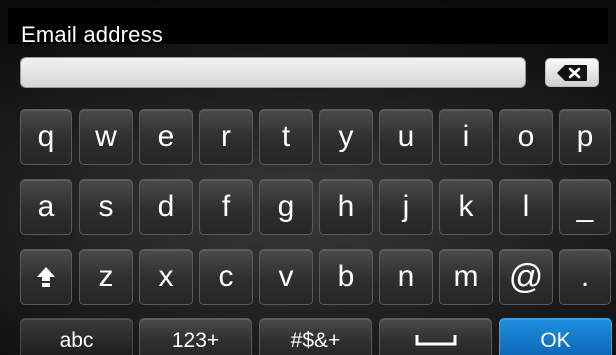  I want to click on key-label: x, so click(166, 276).